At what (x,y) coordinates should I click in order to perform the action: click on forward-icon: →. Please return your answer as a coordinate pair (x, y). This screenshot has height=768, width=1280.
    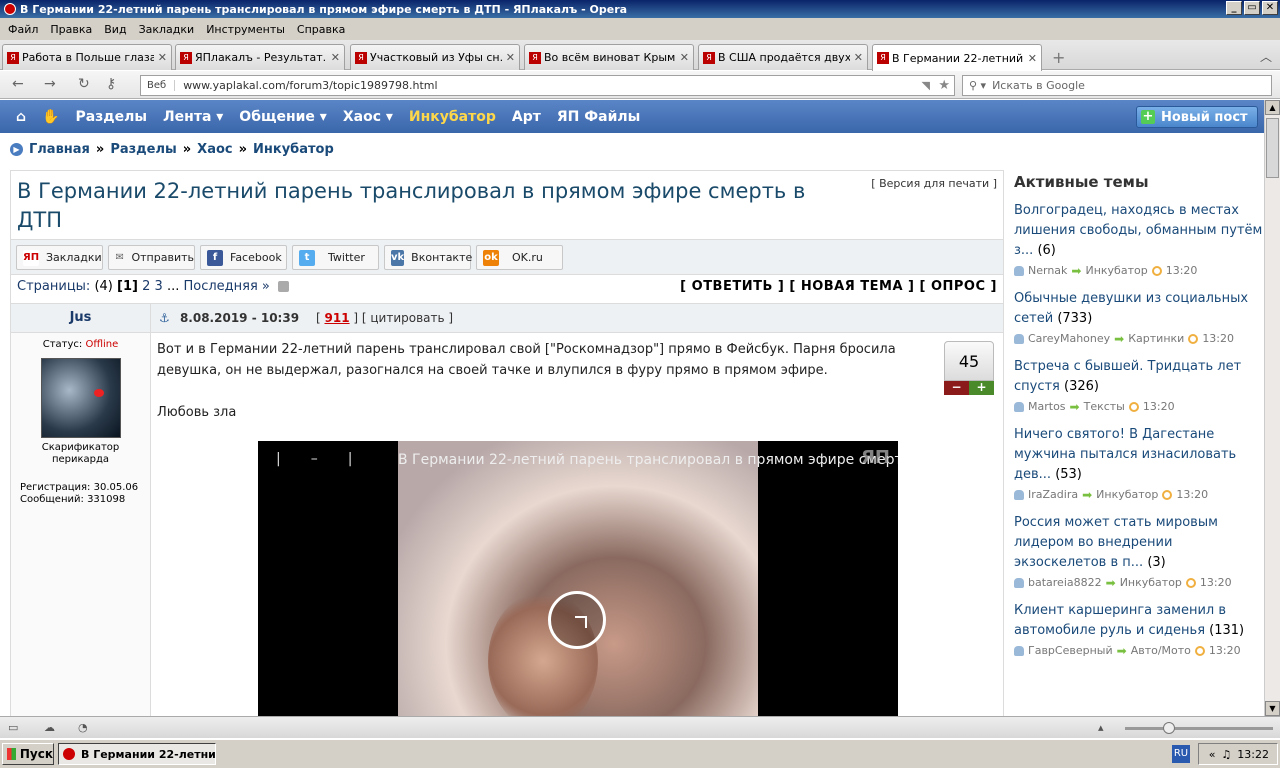
    Looking at the image, I should click on (50, 84).